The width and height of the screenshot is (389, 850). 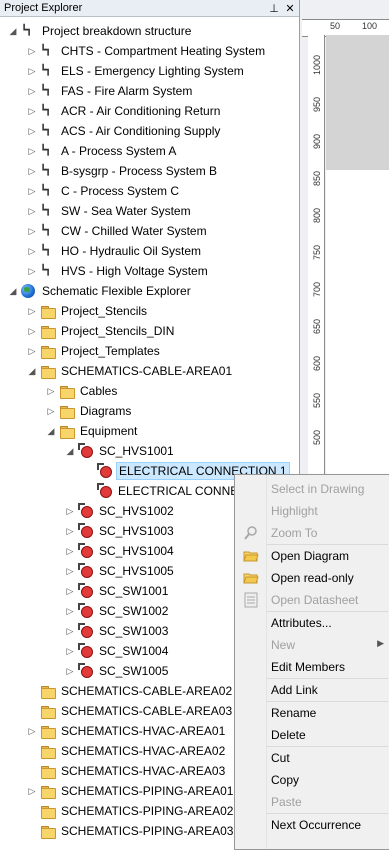 I want to click on tree-item-acr-air-conditioning-return: ▷ ┗┓ ACR - Air Conditioning Return, so click(x=149, y=111).